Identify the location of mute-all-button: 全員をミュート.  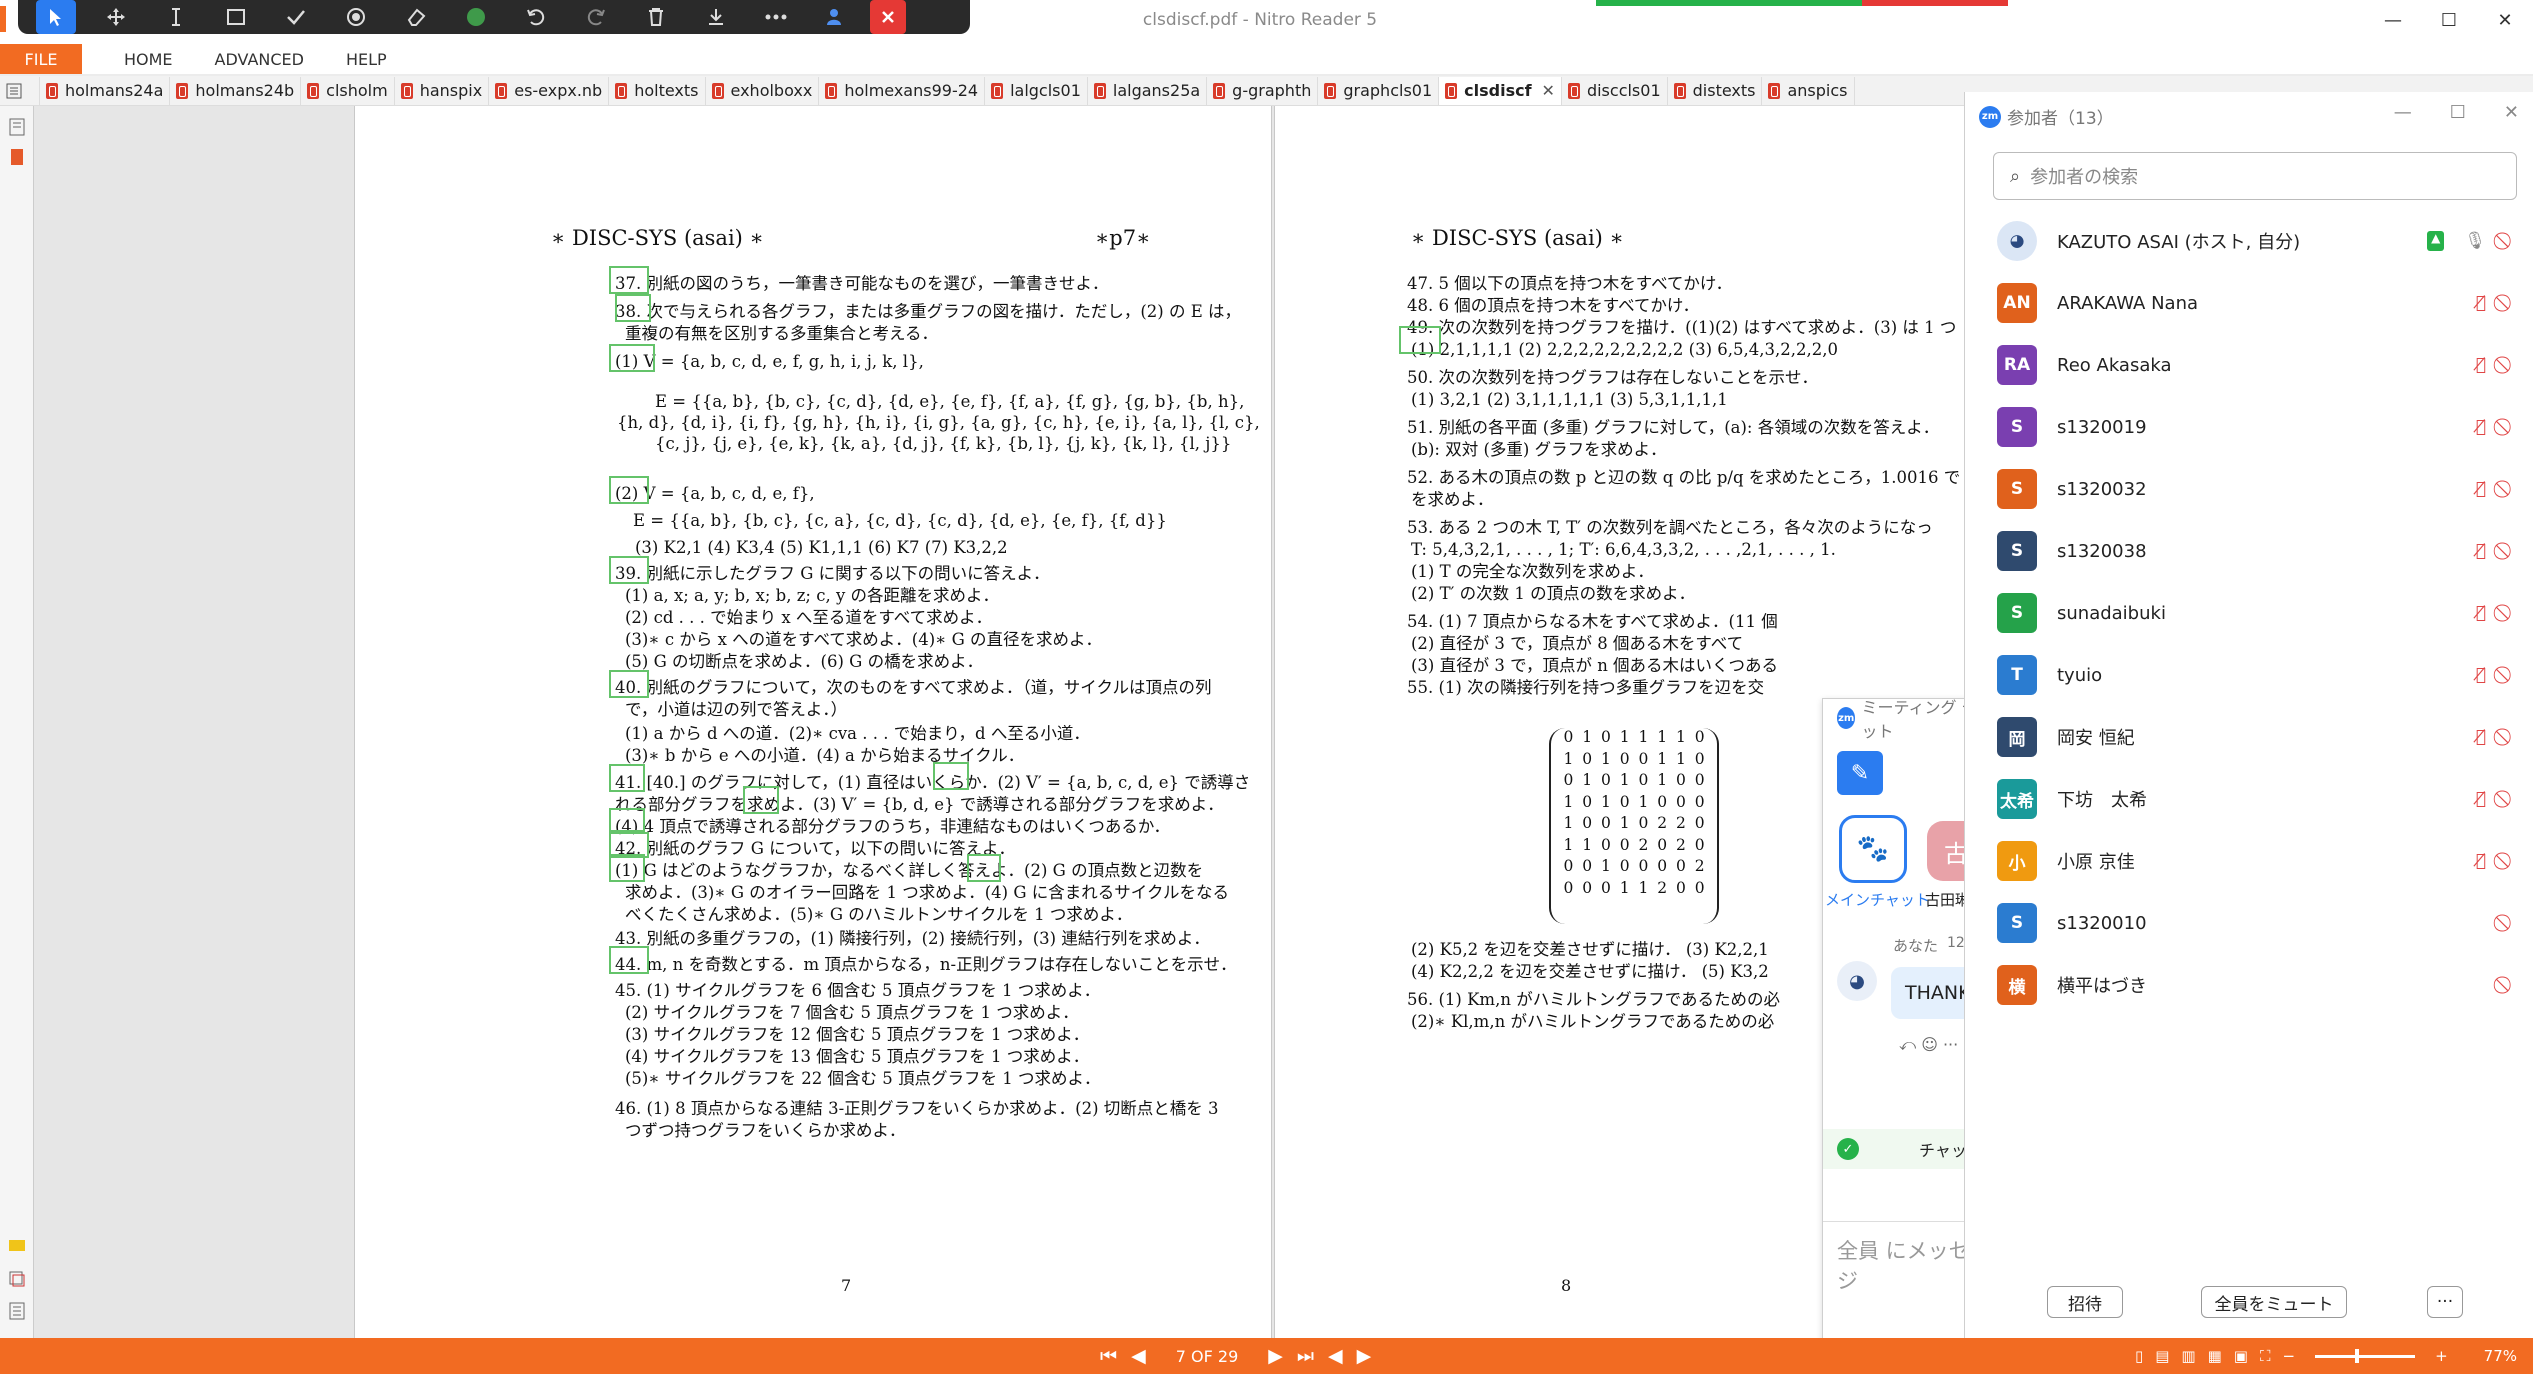
(2274, 1302).